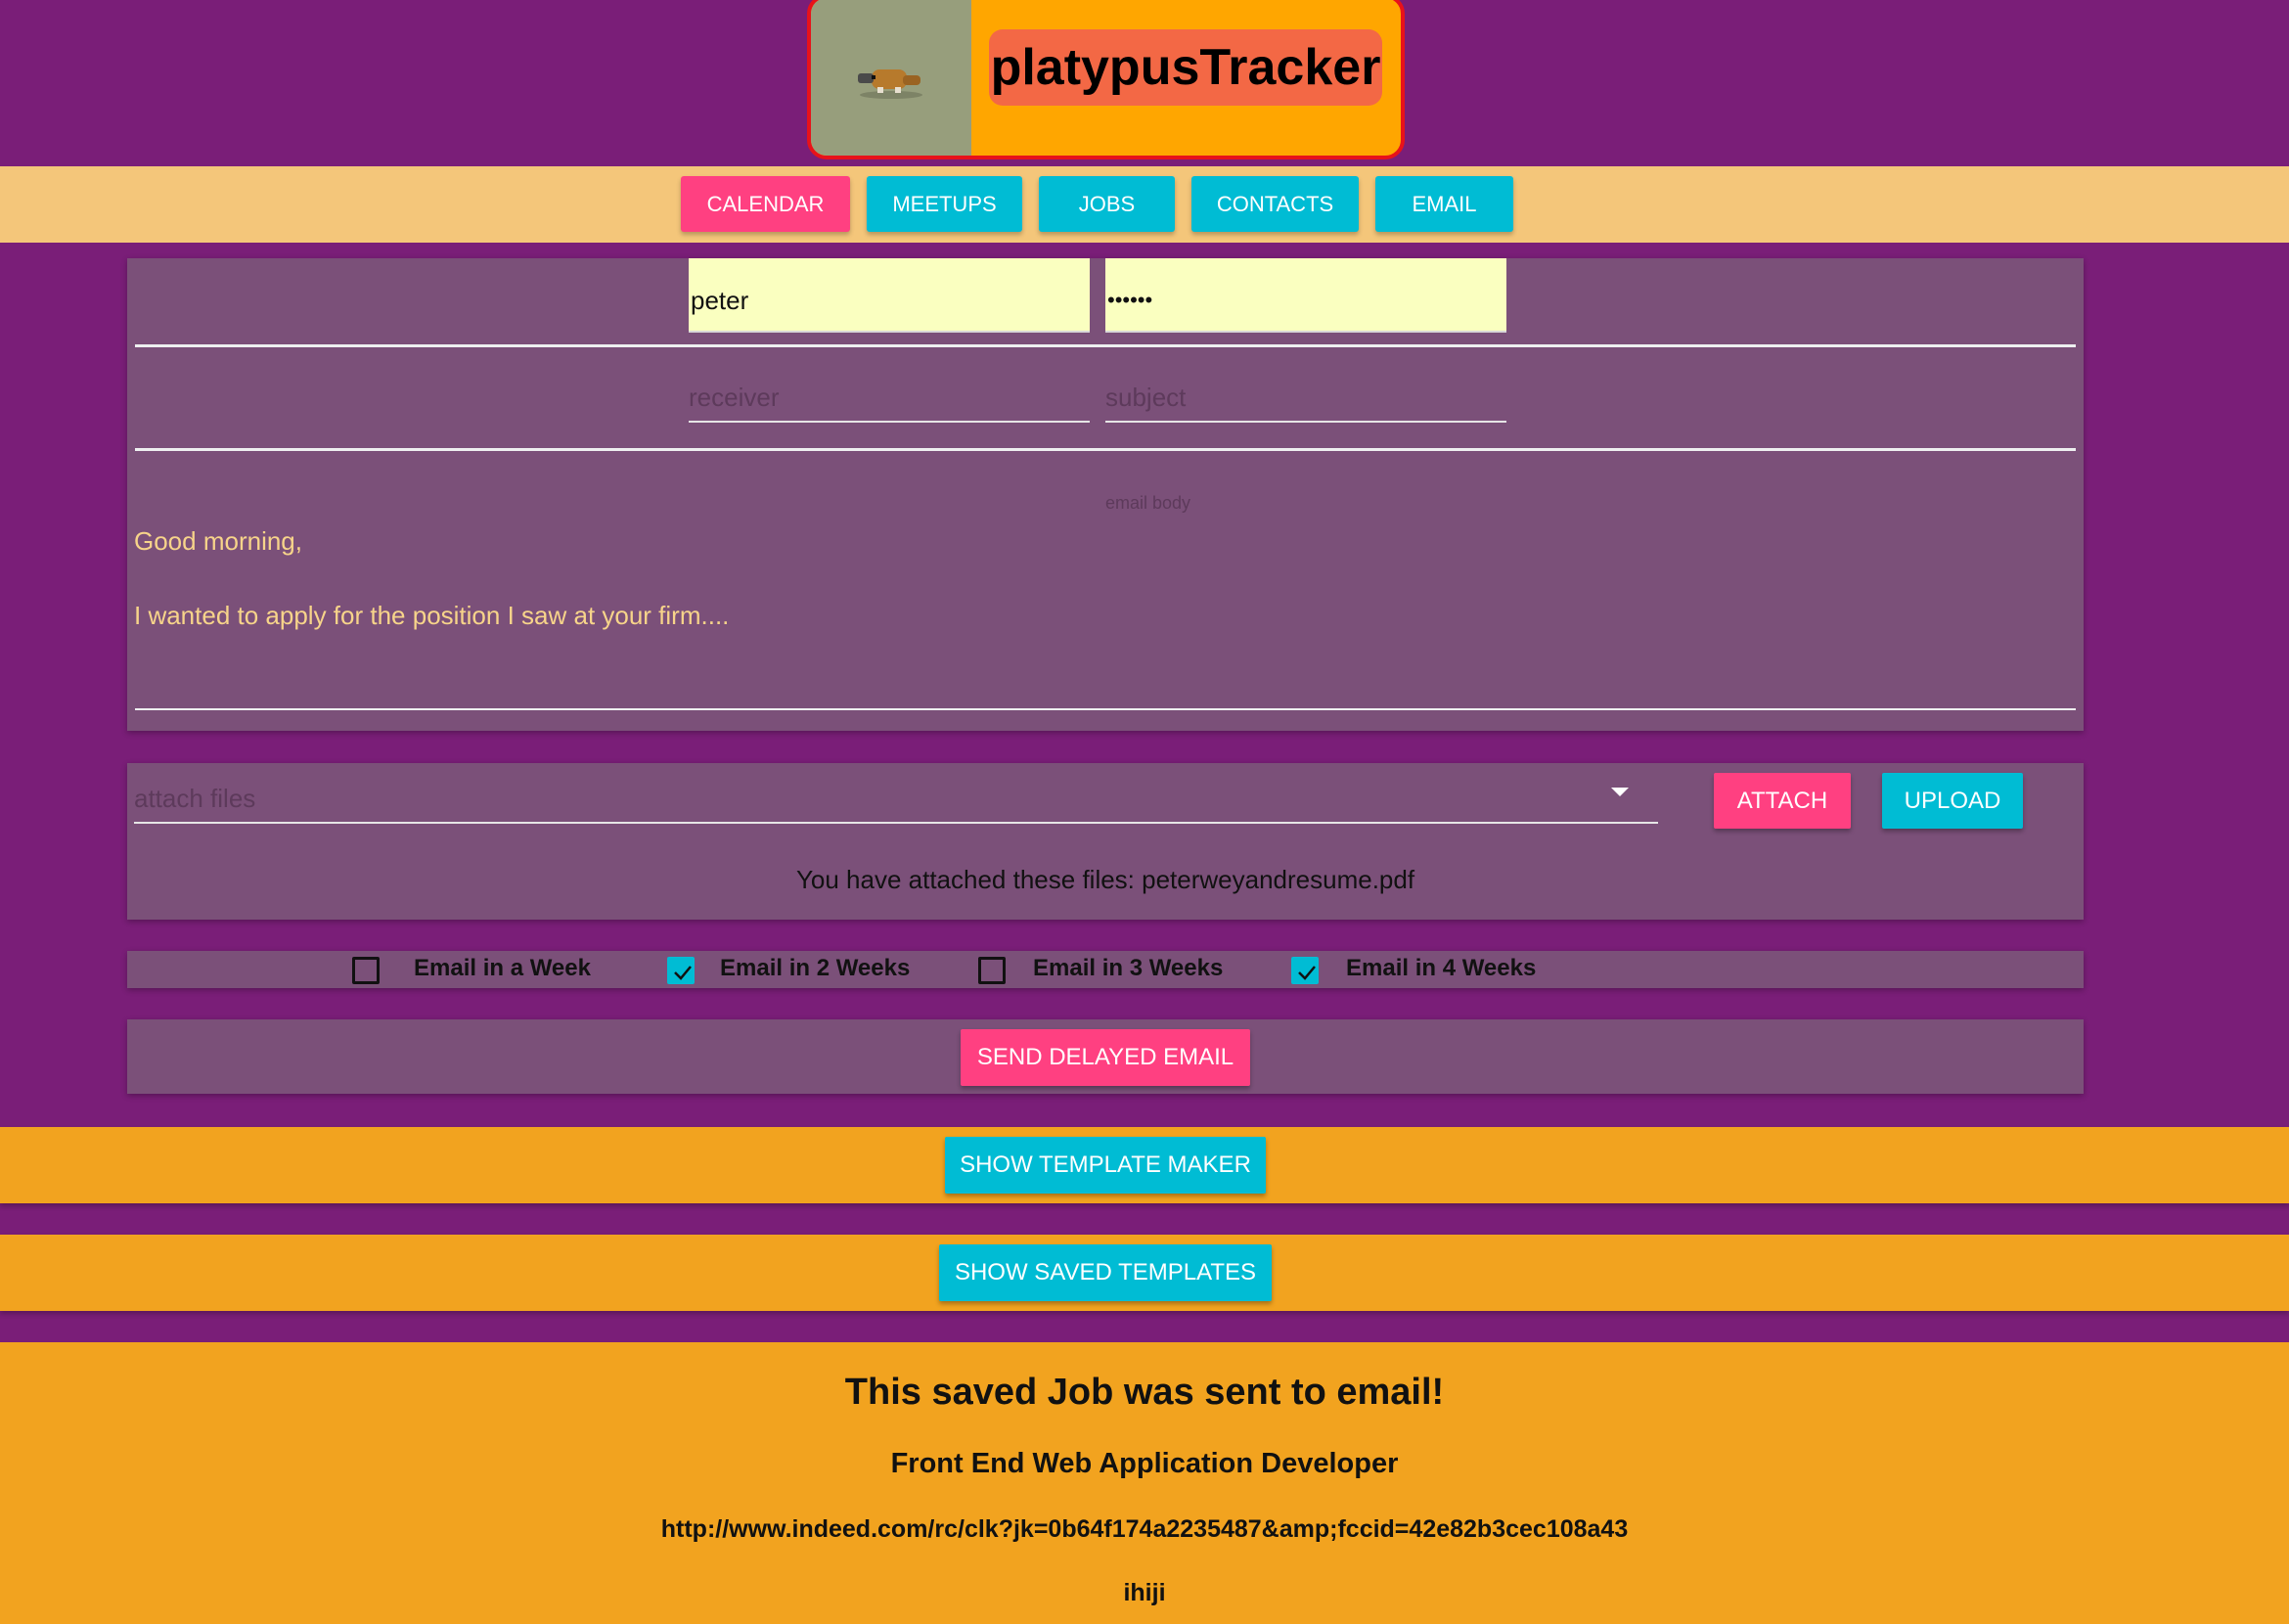 This screenshot has height=1624, width=2289. I want to click on app-header: platypusTracker, so click(1106, 79).